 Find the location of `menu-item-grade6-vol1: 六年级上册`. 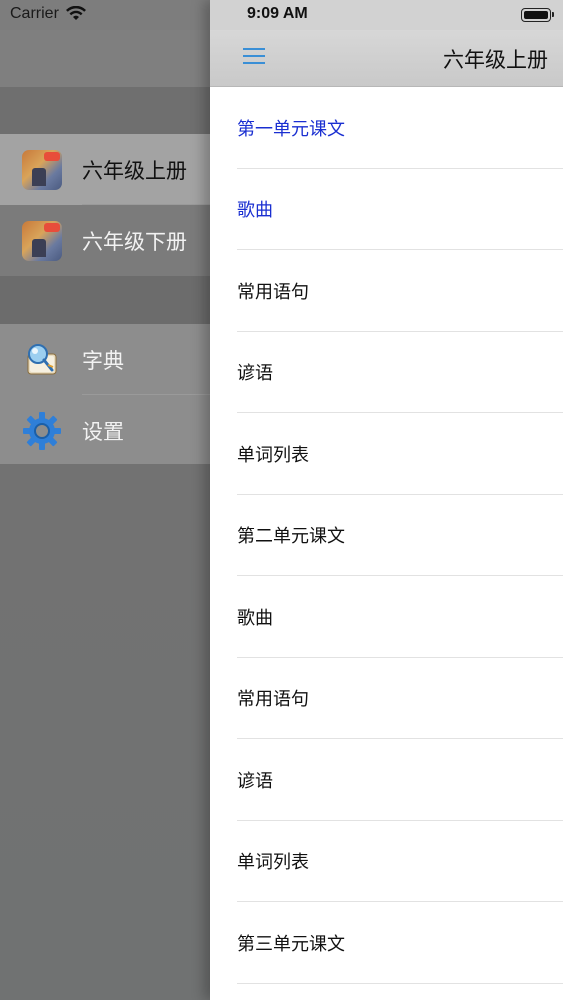

menu-item-grade6-vol1: 六年级上册 is located at coordinates (105, 169).